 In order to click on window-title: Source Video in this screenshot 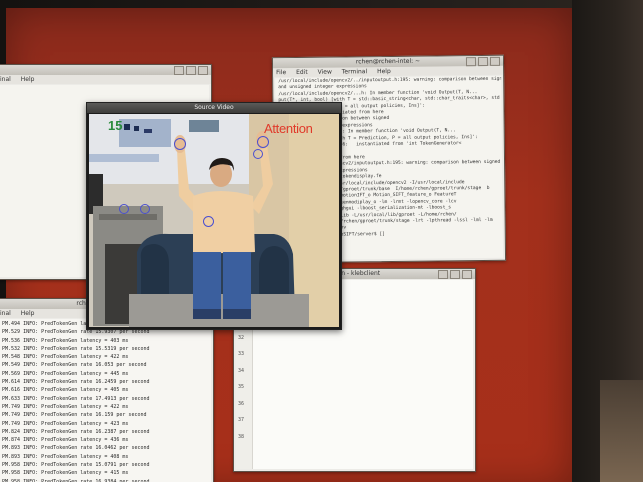, I will do `click(214, 107)`.